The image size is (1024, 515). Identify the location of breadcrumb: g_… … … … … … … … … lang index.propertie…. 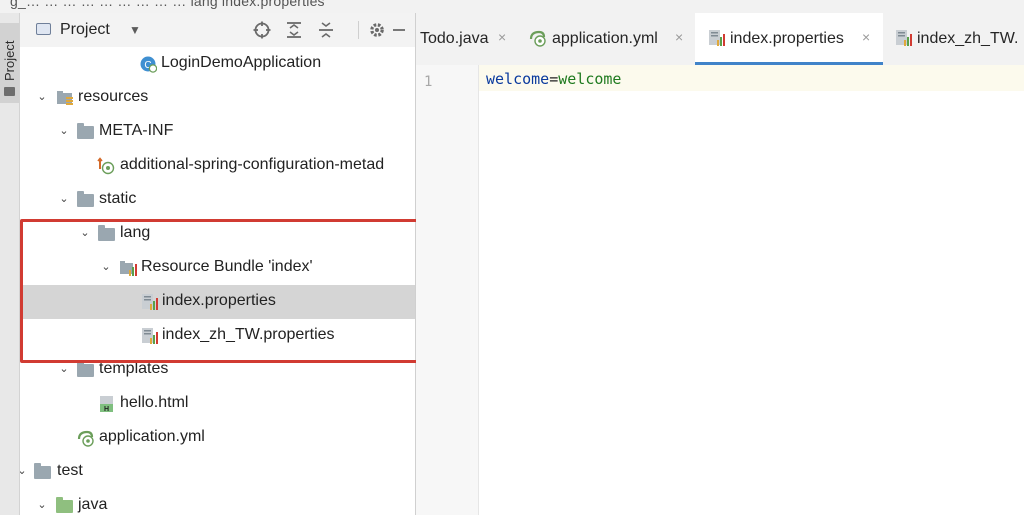
(167, 4).